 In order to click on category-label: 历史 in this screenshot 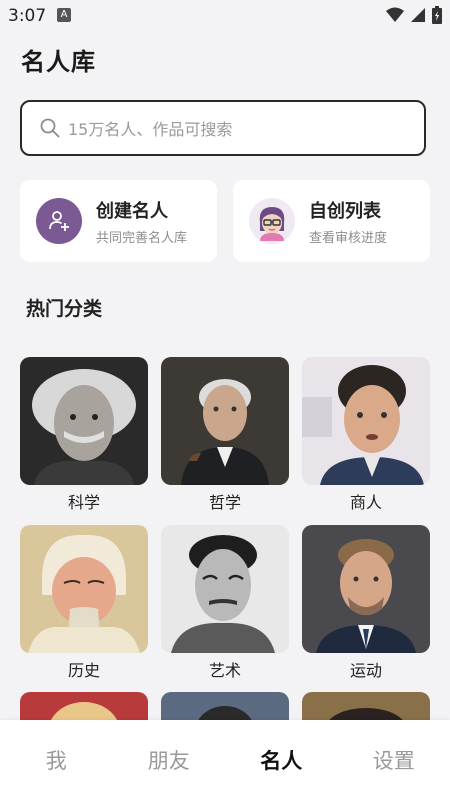, I will do `click(83, 670)`.